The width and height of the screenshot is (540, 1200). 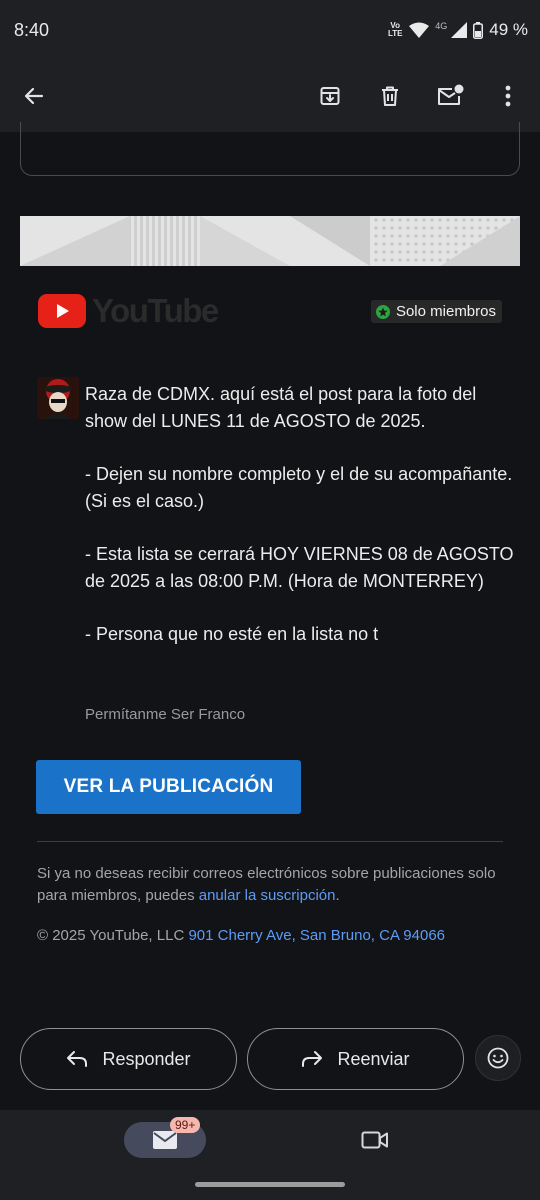 I want to click on address-link: 901 Cherry Ave, San Bruno, CA 94066, so click(x=316, y=935).